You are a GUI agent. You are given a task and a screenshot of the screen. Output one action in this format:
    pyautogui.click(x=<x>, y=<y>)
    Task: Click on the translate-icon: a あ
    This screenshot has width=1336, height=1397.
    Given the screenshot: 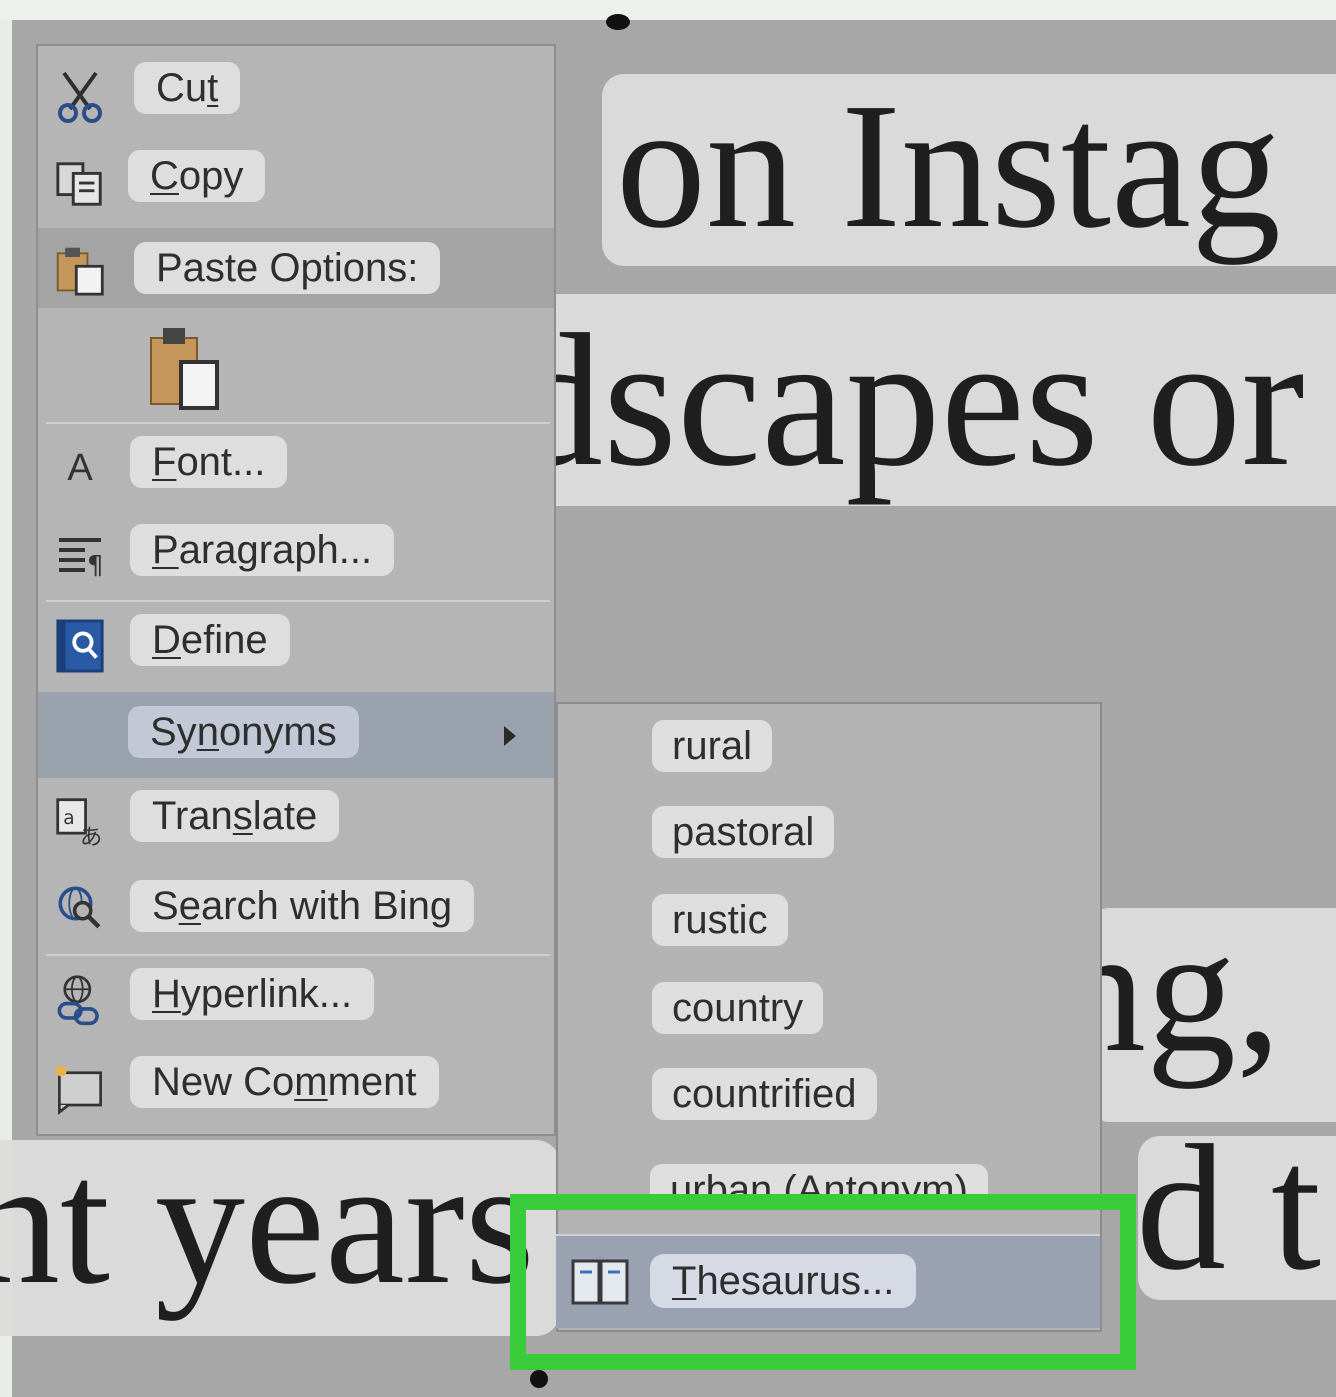 What is the action you would take?
    pyautogui.click(x=80, y=824)
    